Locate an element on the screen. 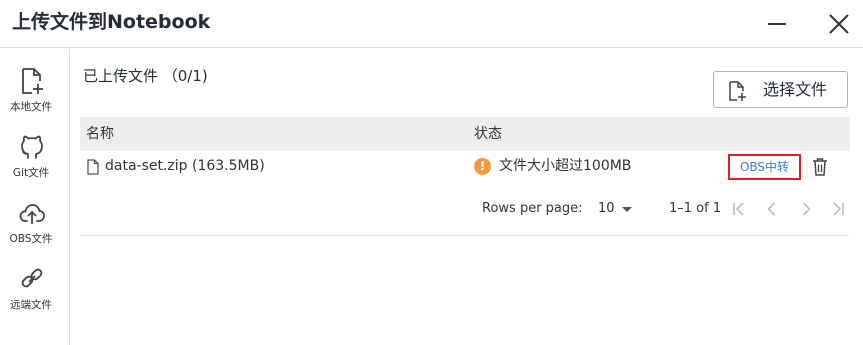  select-file-label: 选择文件 is located at coordinates (795, 89).